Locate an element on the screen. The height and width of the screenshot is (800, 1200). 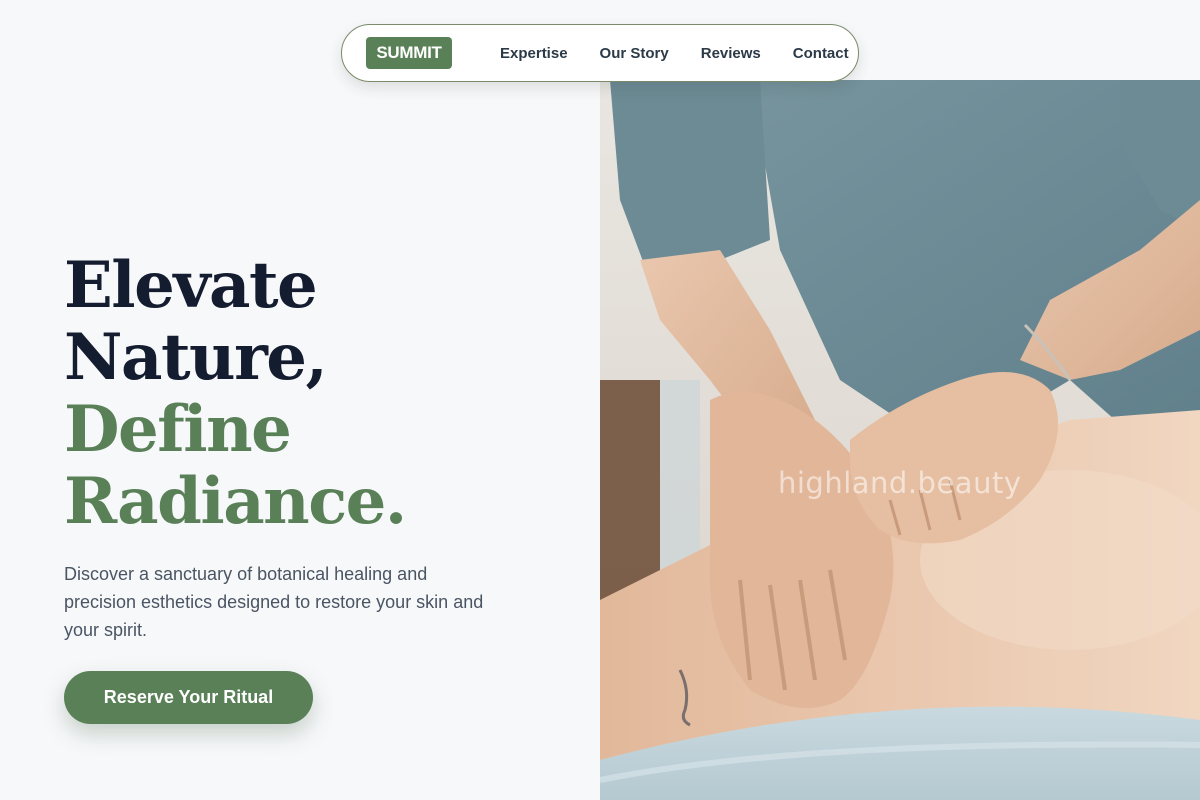
headline-line-2: Nature, is located at coordinates (196, 357).